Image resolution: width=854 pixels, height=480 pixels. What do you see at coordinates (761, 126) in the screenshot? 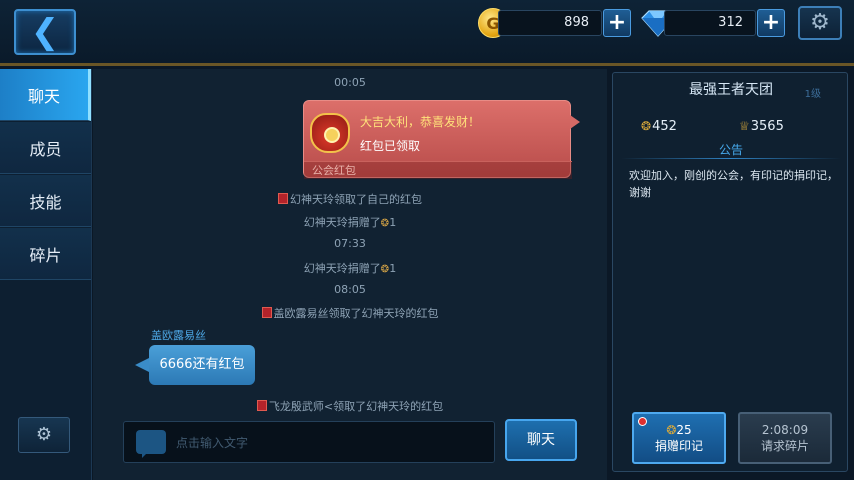
I see `trophy-stat: ♕3565` at bounding box center [761, 126].